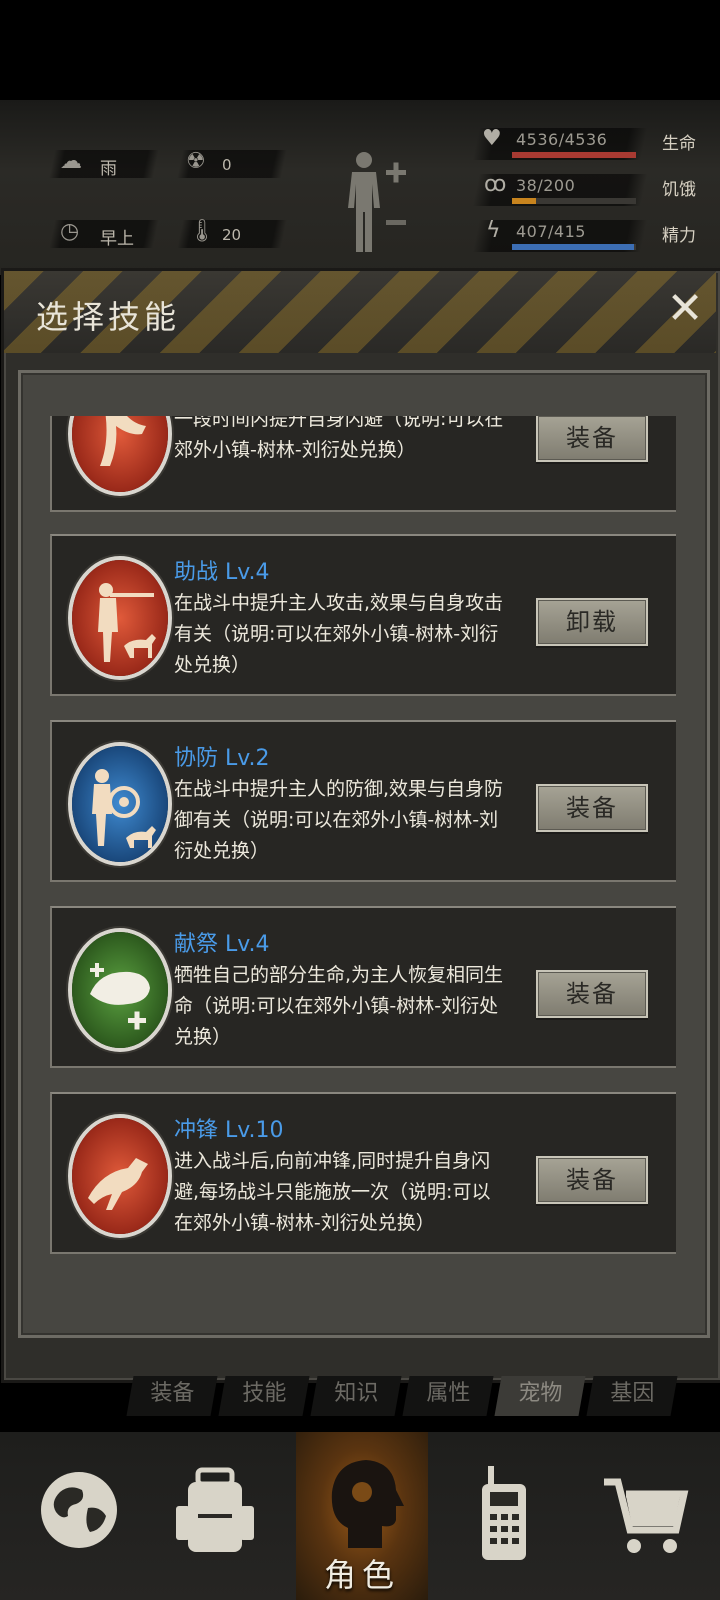 This screenshot has height=1600, width=720. Describe the element at coordinates (339, 438) in the screenshot. I see `skill-description: 一段时间内提升自身闪避（说明:可以在郊外小镇-树林-刘衍处兑换）` at that location.